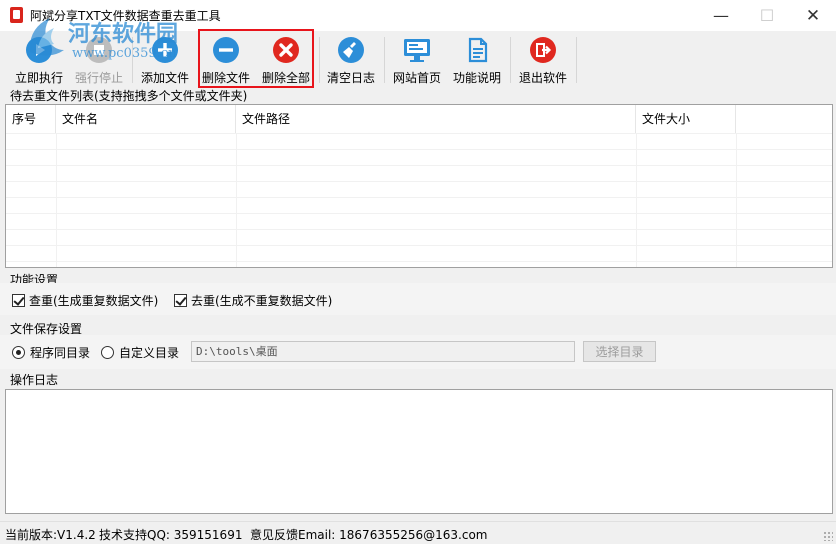  I want to click on dup-check-label: 查重(生成重复数据文件), so click(94, 301).